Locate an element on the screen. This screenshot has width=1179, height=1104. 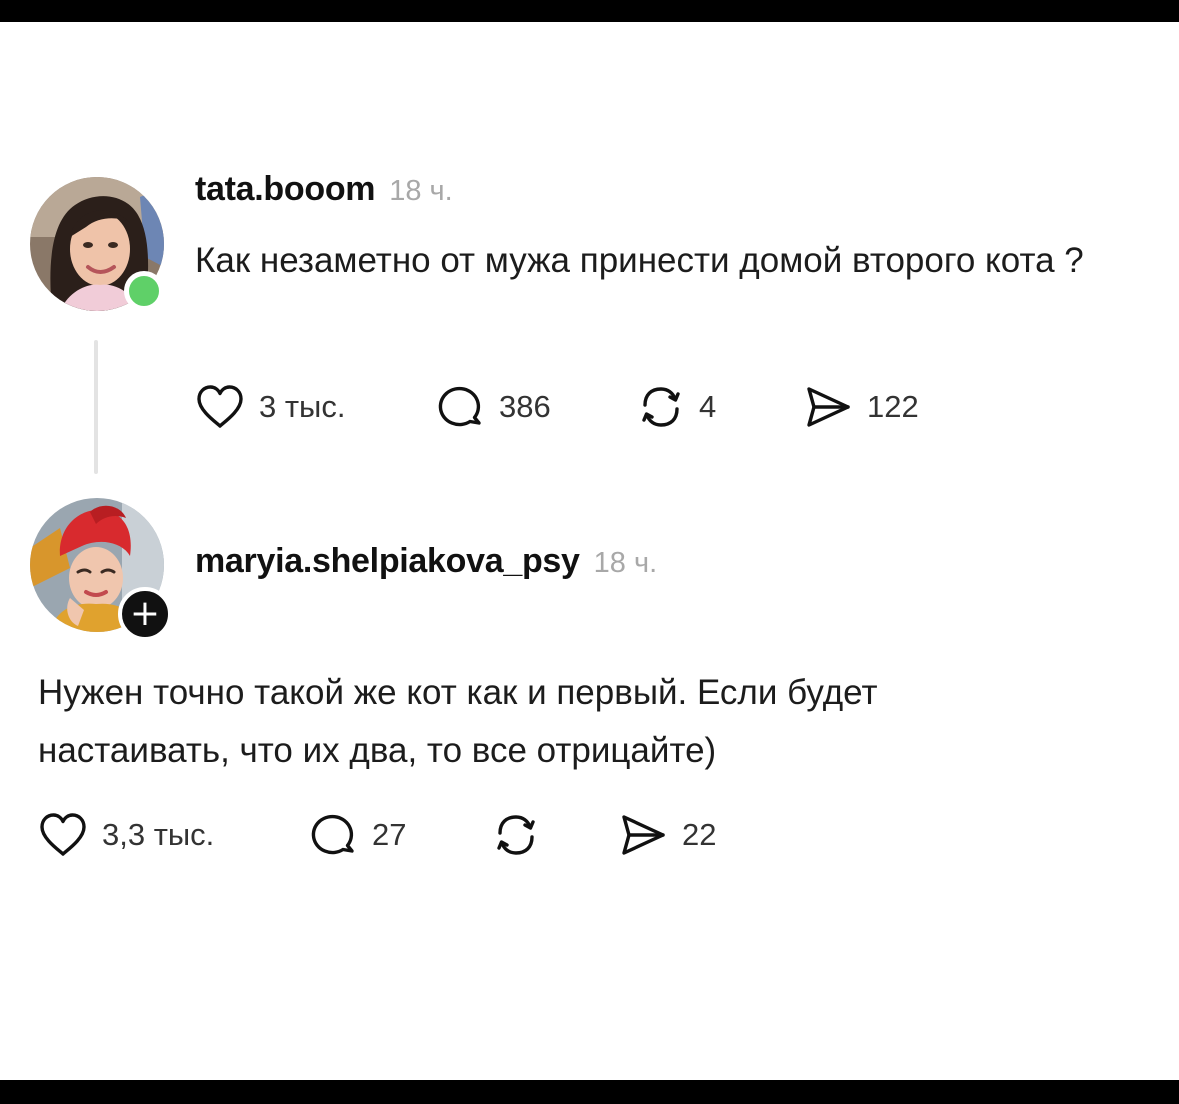
reply-header: maryia.shelpiakova_psy 18 ч. is located at coordinates (426, 561).